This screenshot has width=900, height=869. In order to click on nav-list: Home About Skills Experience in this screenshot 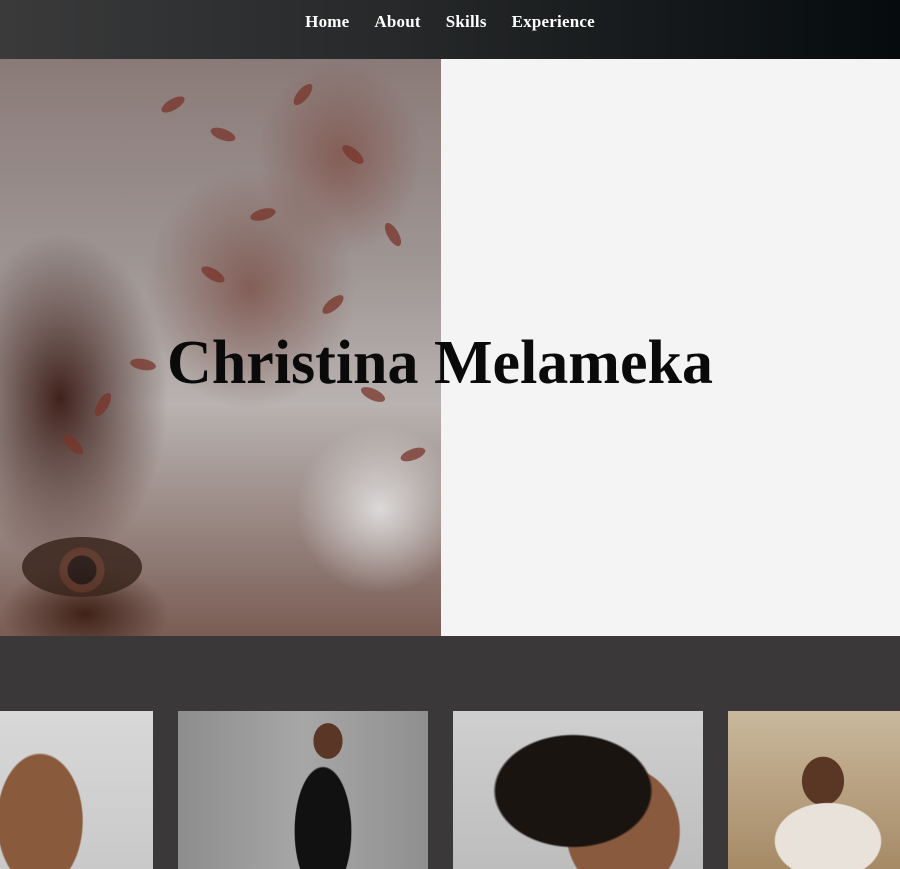, I will do `click(450, 22)`.